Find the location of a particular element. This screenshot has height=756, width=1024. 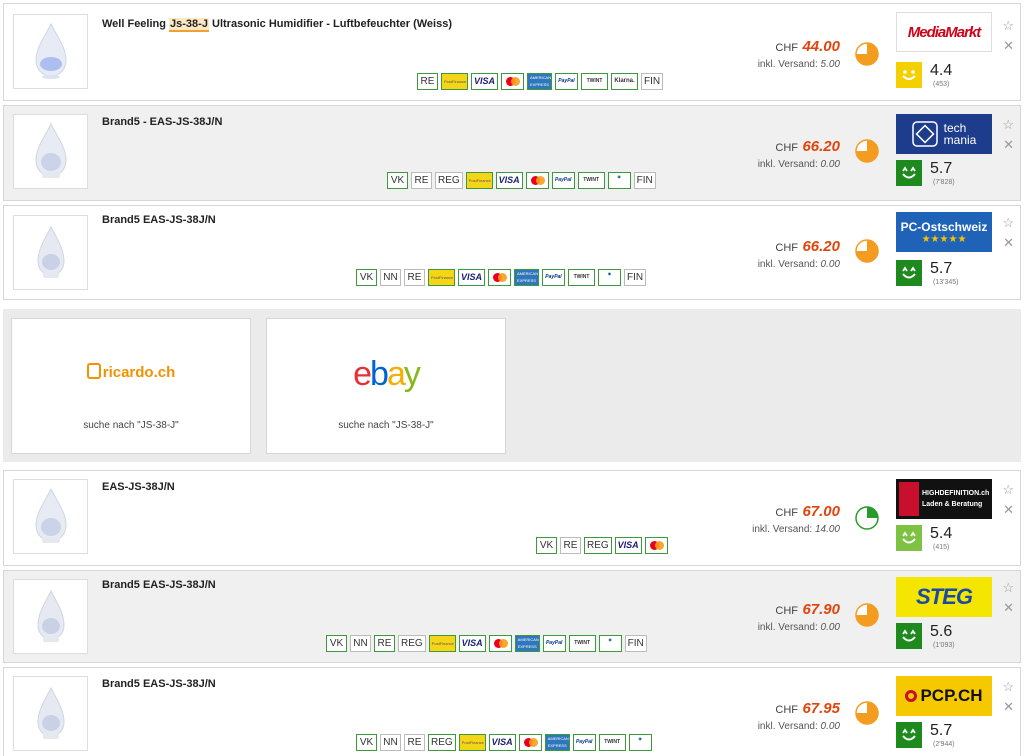

rating-count: (2'944) is located at coordinates (944, 744).